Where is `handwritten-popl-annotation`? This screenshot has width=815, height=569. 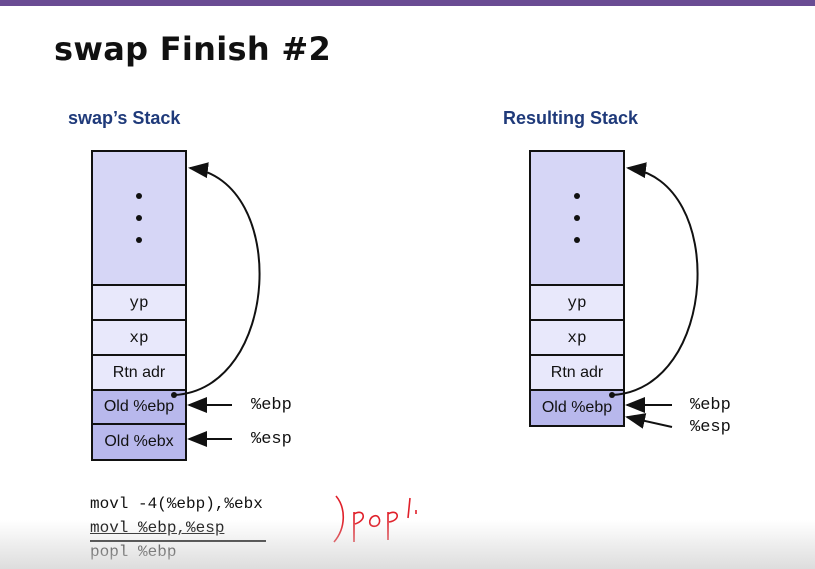 handwritten-popl-annotation is located at coordinates (380, 522).